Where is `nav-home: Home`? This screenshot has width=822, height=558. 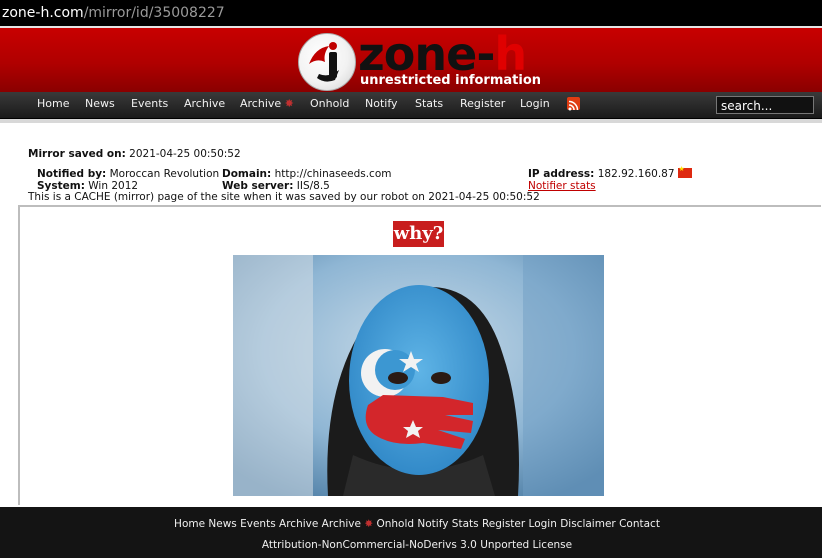 nav-home: Home is located at coordinates (53, 105).